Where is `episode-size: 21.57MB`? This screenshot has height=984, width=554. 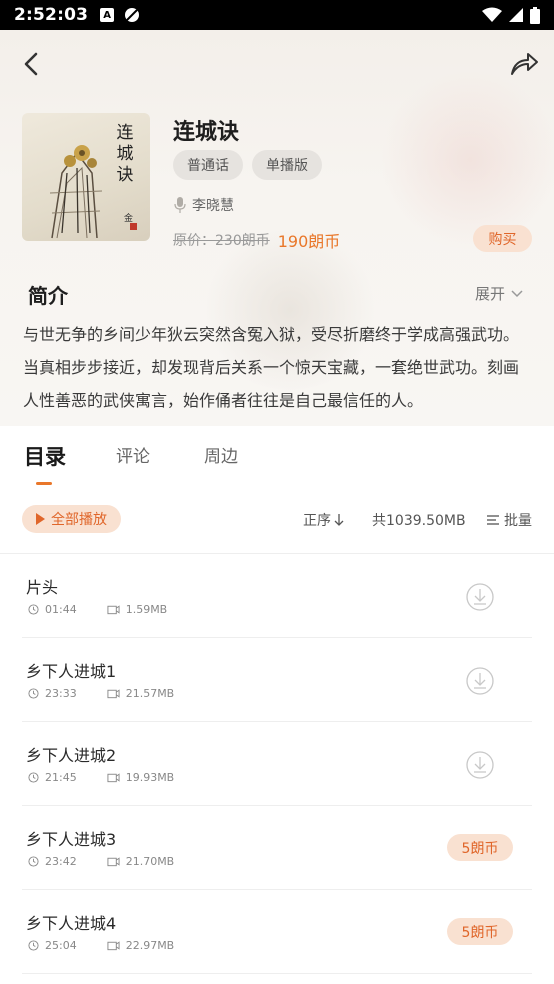 episode-size: 21.57MB is located at coordinates (150, 693).